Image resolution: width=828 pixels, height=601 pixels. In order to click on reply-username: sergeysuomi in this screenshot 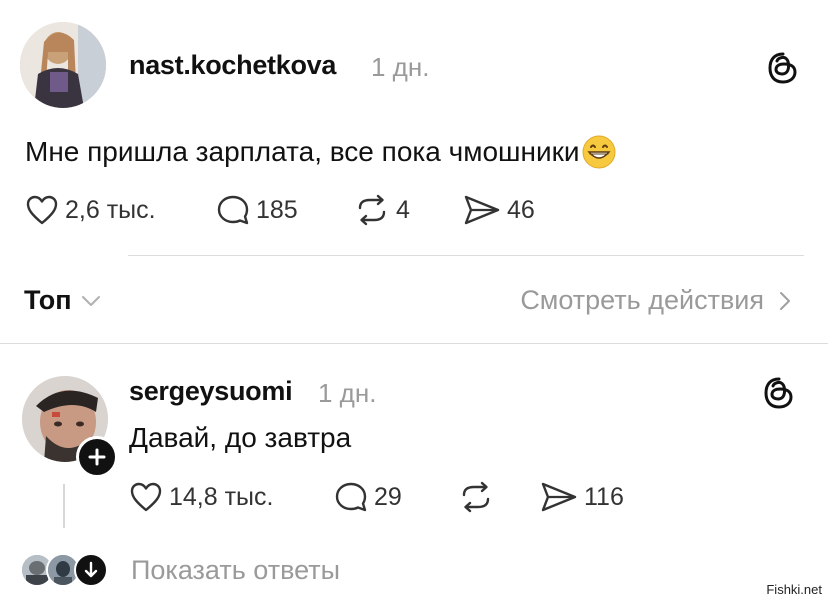, I will do `click(211, 391)`.